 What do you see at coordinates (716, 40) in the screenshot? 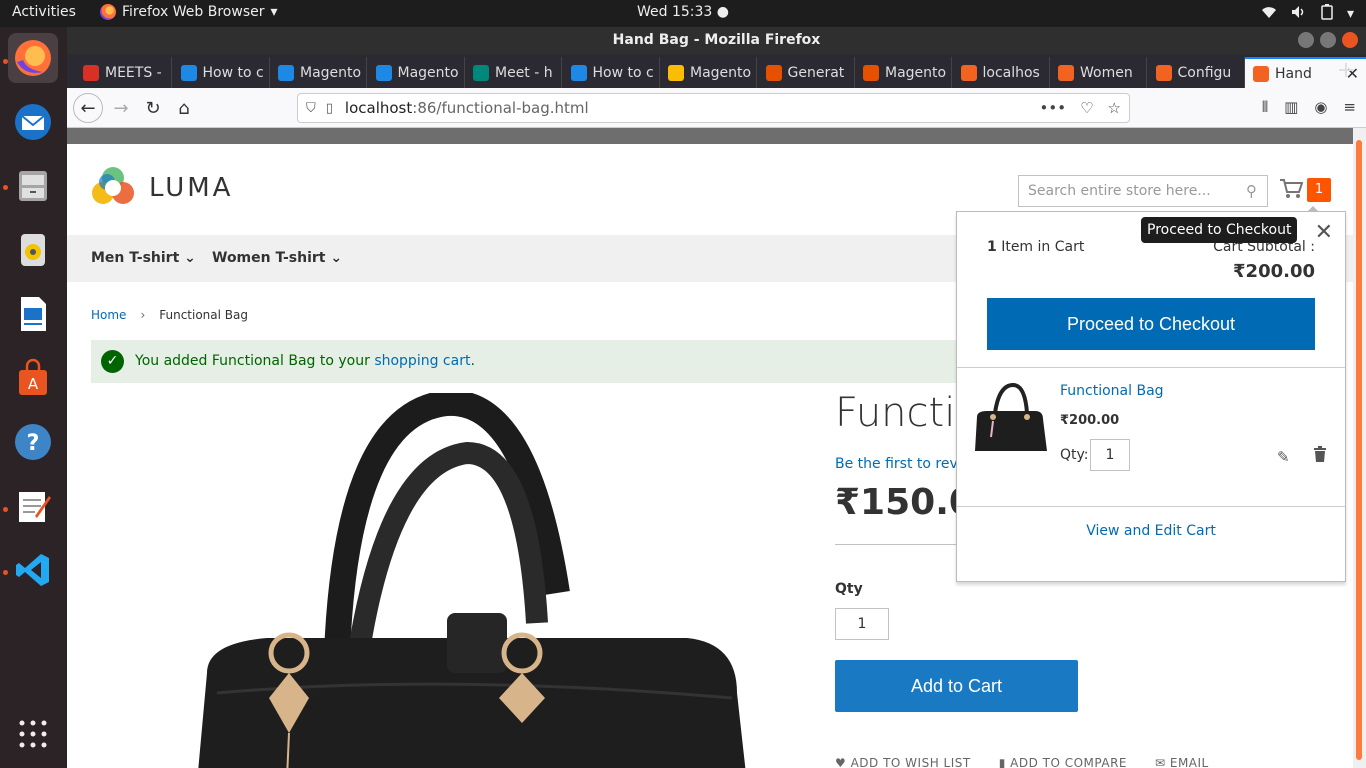
I see `window-title-bar: Hand Bag - Mozilla Firefox` at bounding box center [716, 40].